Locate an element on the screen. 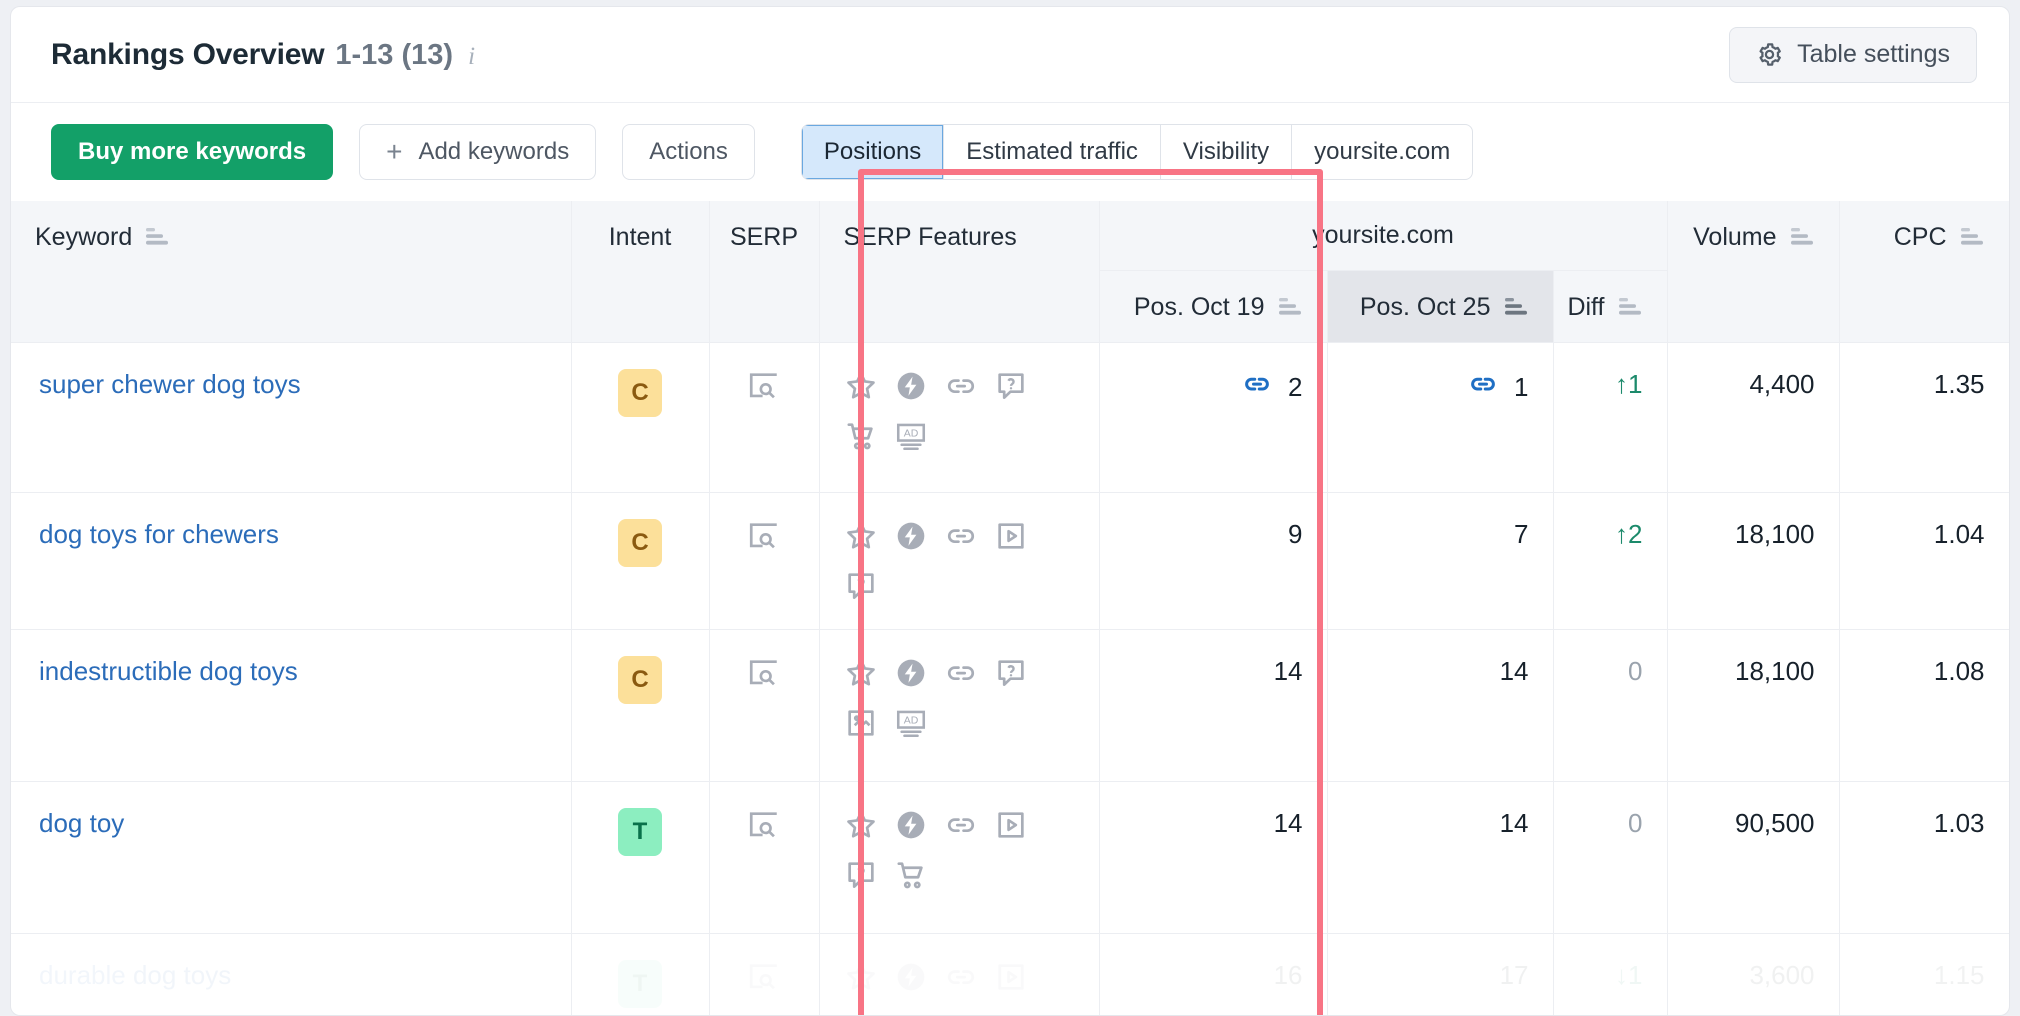 The image size is (2020, 1016). keyword-link: super chewer dog toys is located at coordinates (170, 384).